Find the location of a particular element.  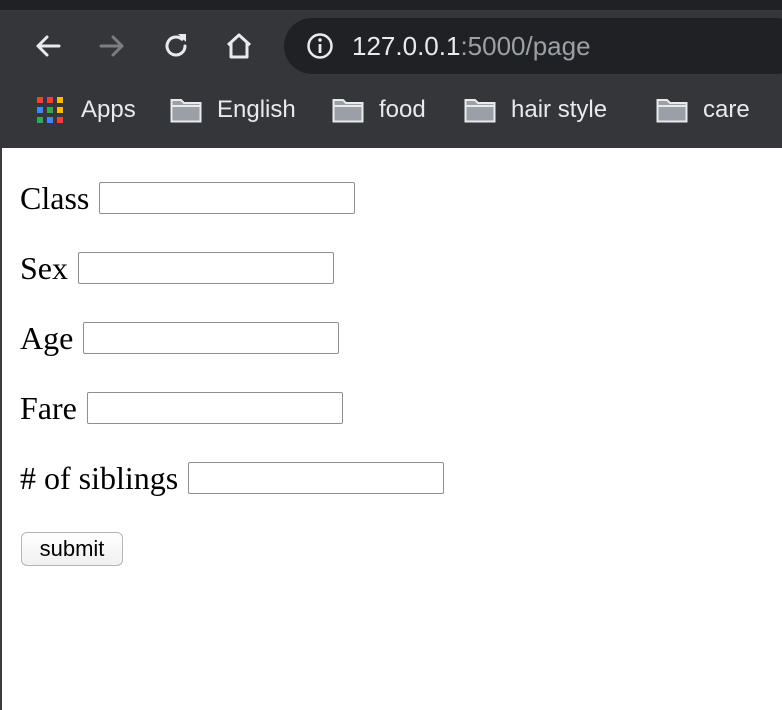

sex-label: Sex is located at coordinates (44, 267).